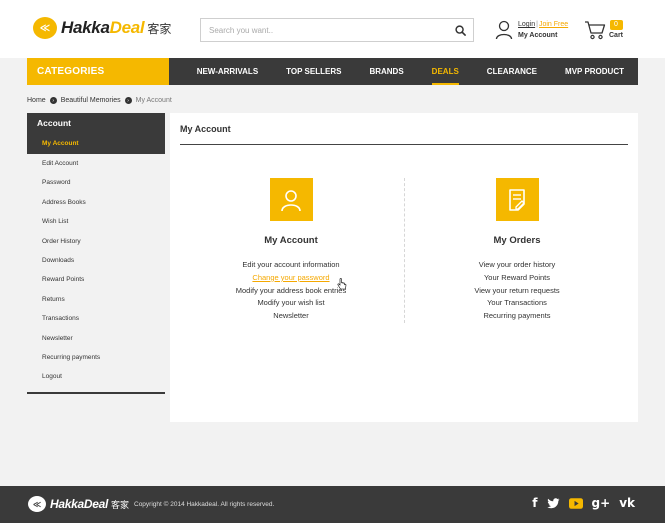 This screenshot has width=665, height=523. I want to click on user-area: Login|Join Free My Account, so click(531, 30).